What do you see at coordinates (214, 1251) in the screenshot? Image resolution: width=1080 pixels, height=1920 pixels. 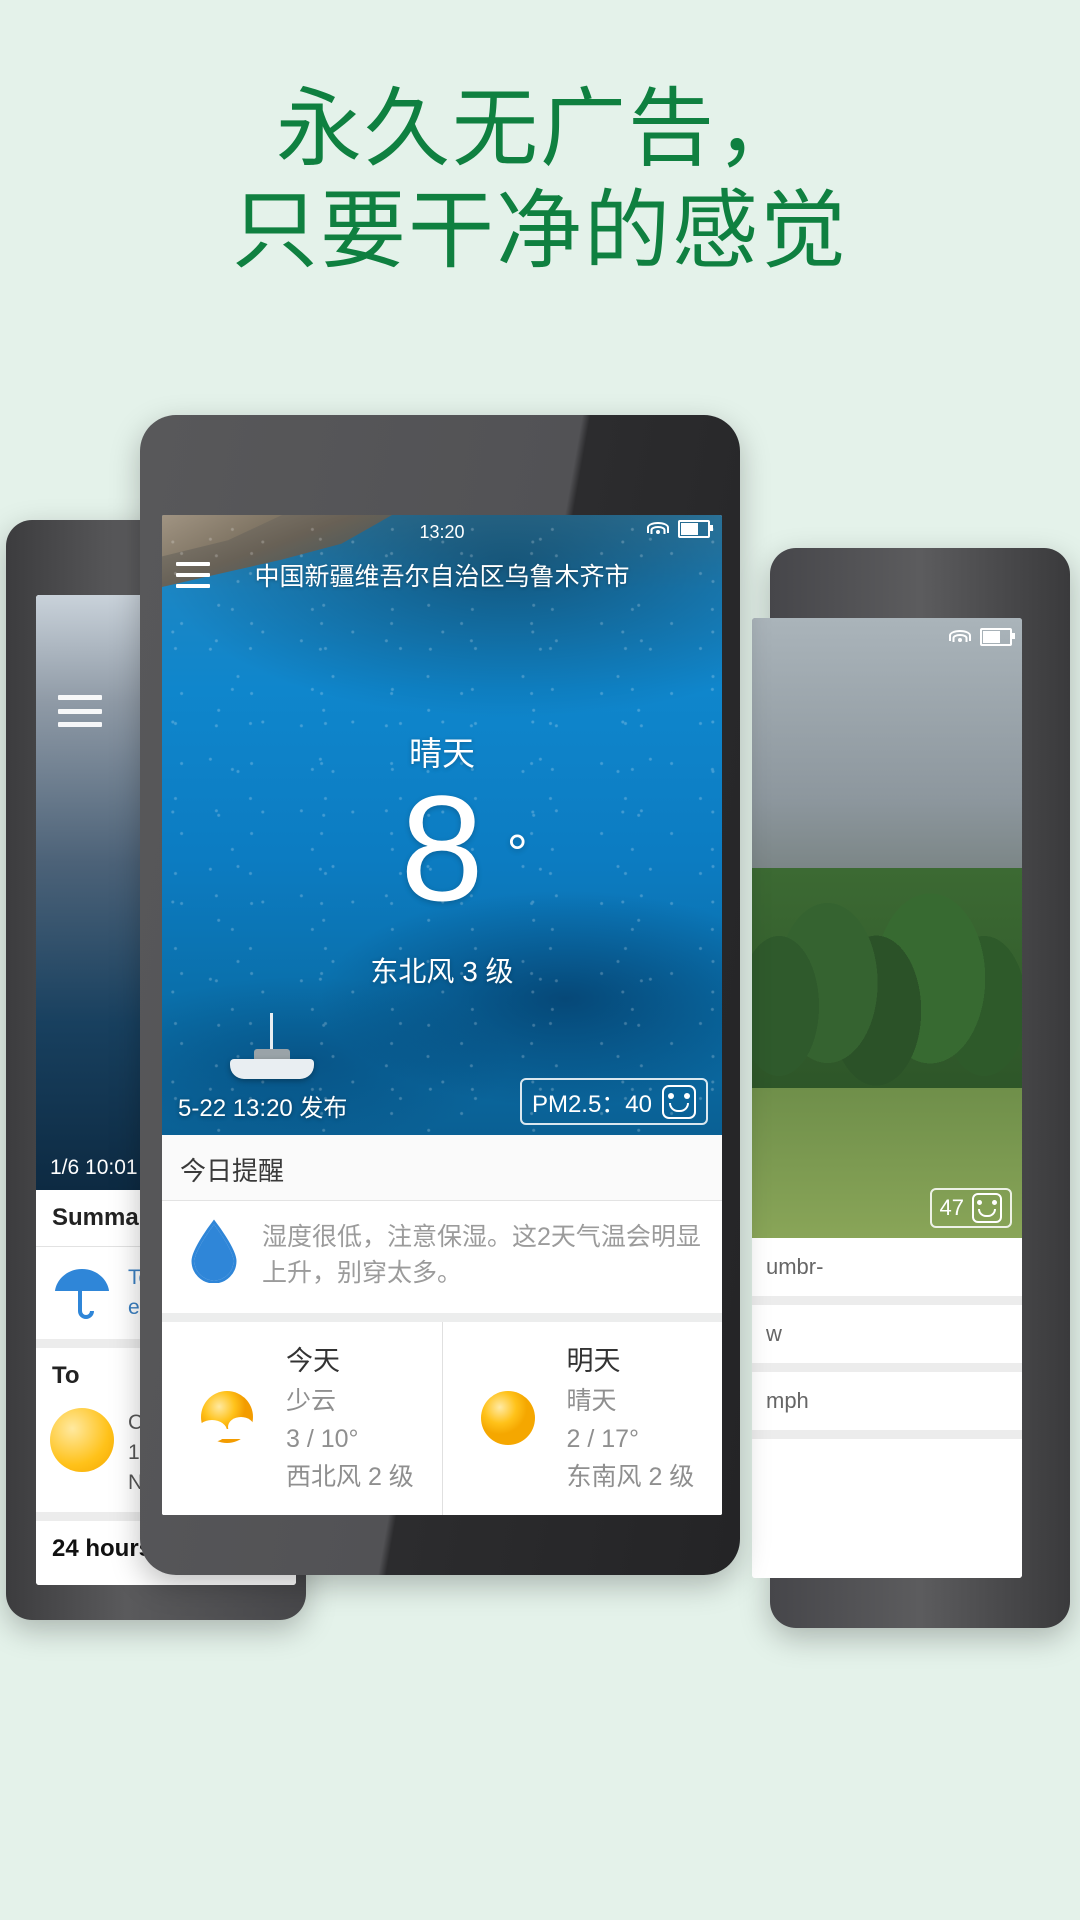 I see `water-drop-icon` at bounding box center [214, 1251].